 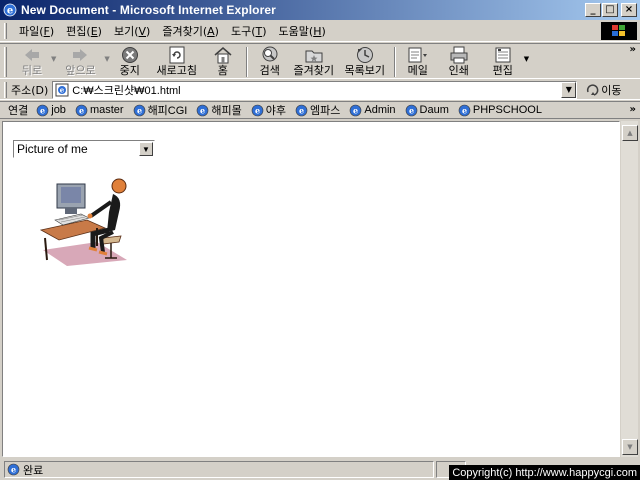 I want to click on address-url: C:₩스크린샷₩01.html, so click(x=126, y=90).